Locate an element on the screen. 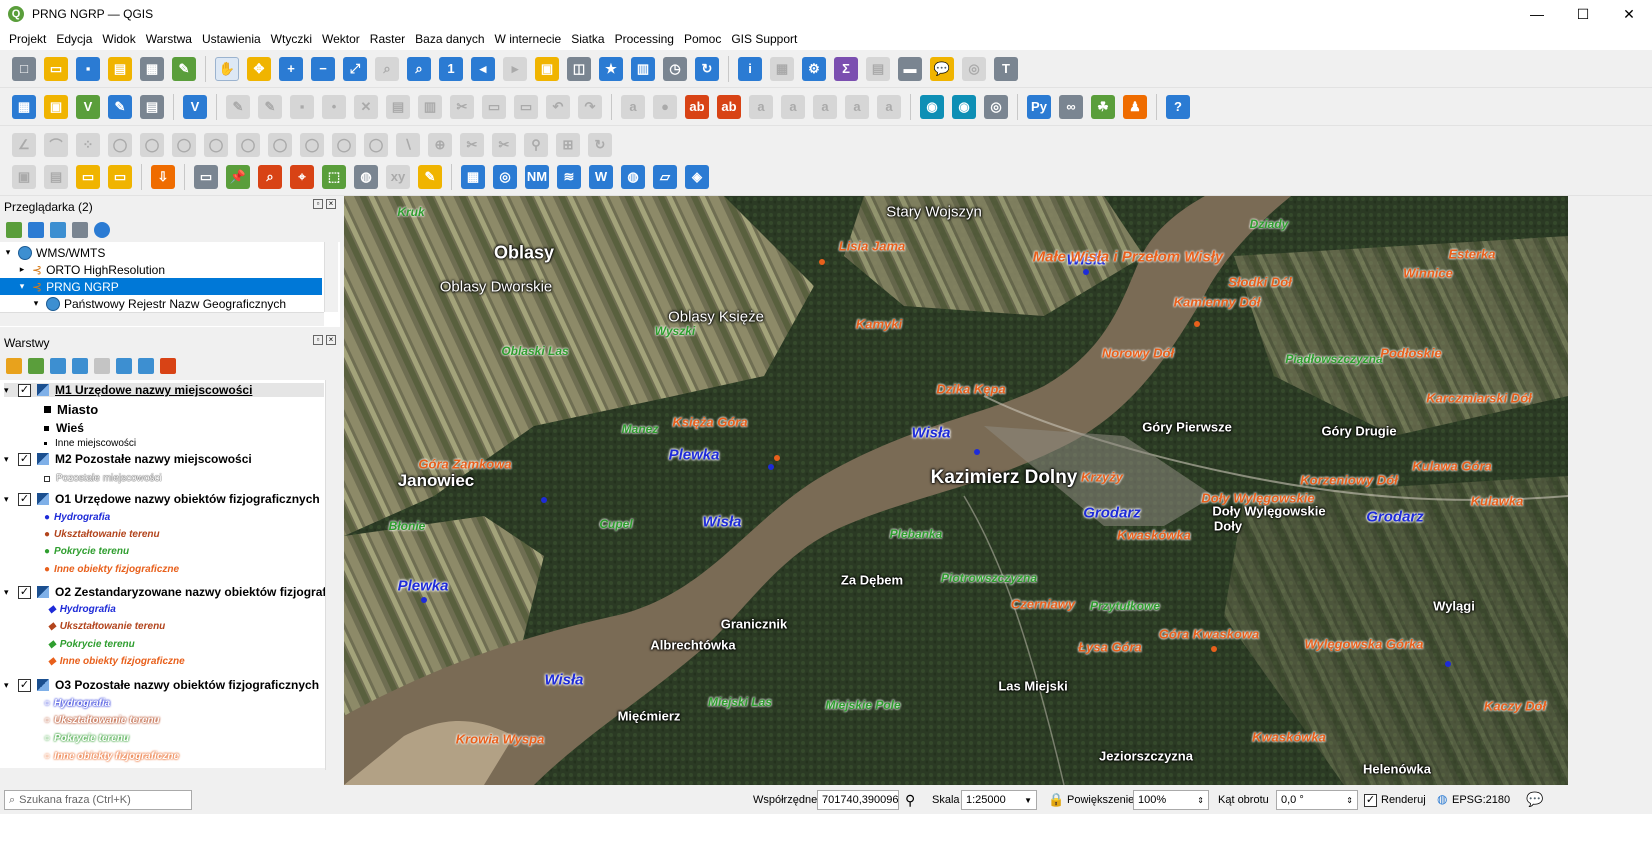  save-project-icon: ▪ is located at coordinates (88, 68).